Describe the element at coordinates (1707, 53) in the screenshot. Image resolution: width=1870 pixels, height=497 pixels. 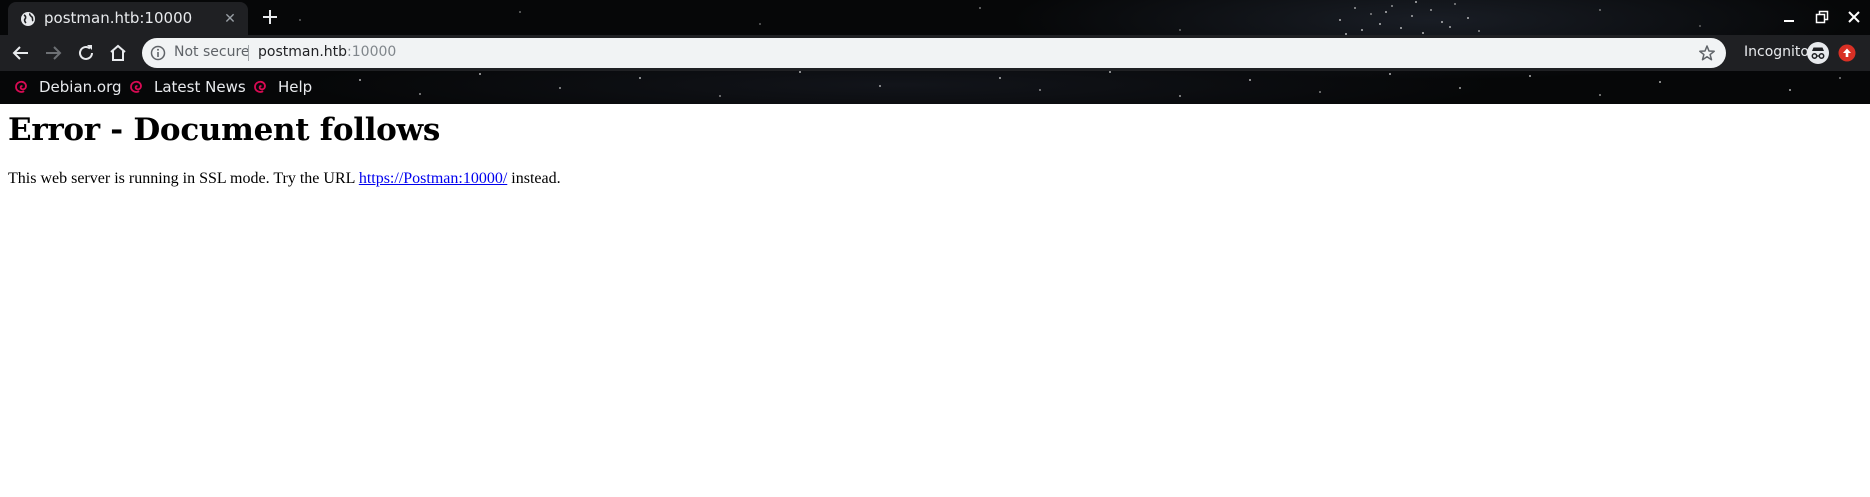
I see `star-icon` at that location.